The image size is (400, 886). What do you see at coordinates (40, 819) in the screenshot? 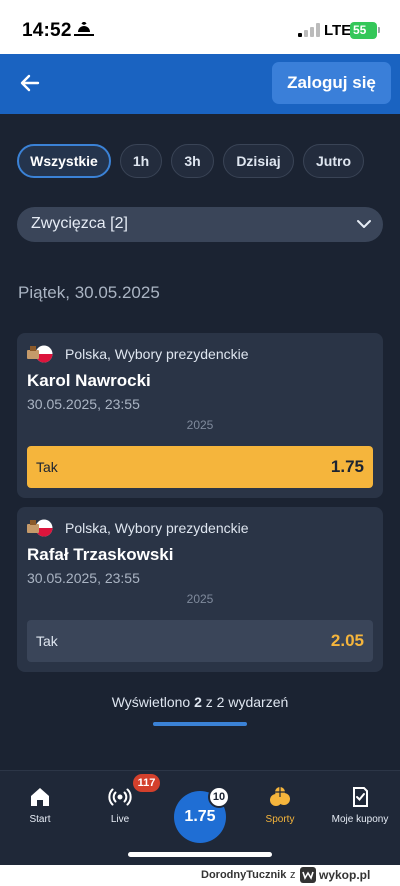
I see `nav-label: Start` at bounding box center [40, 819].